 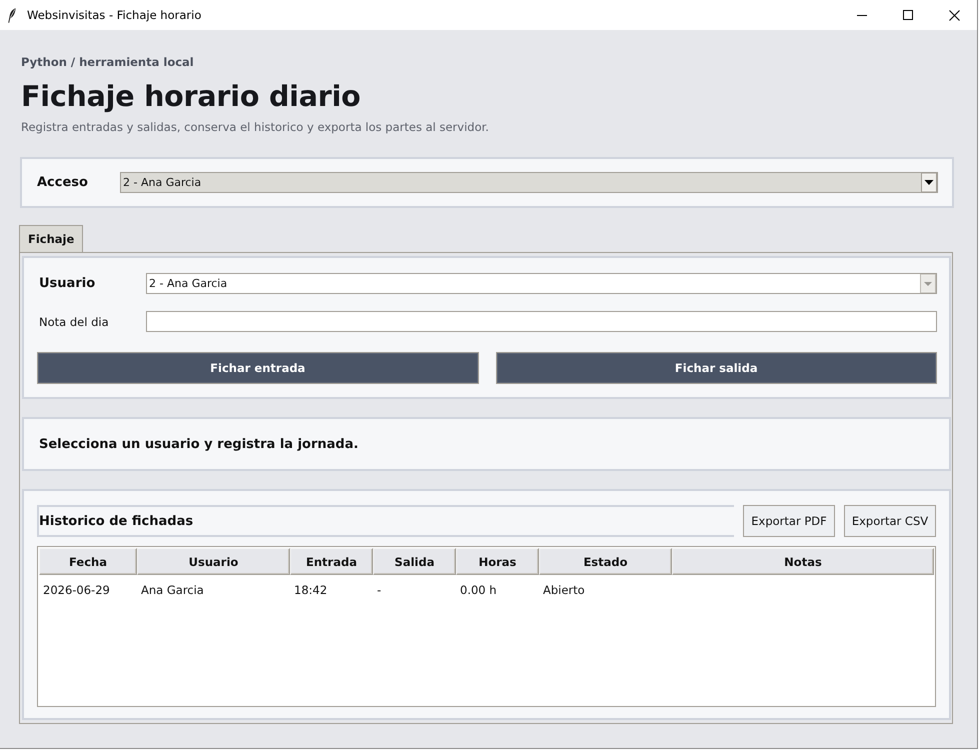 I want to click on user-dropdown: 2 - Ana Garcia, so click(x=541, y=283).